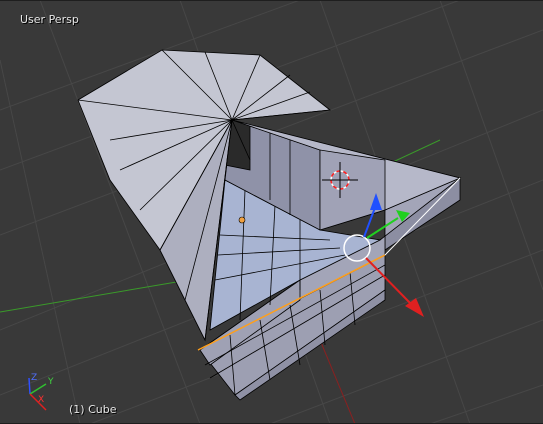 This screenshot has height=424, width=543. I want to click on axis-x-label: X, so click(41, 400).